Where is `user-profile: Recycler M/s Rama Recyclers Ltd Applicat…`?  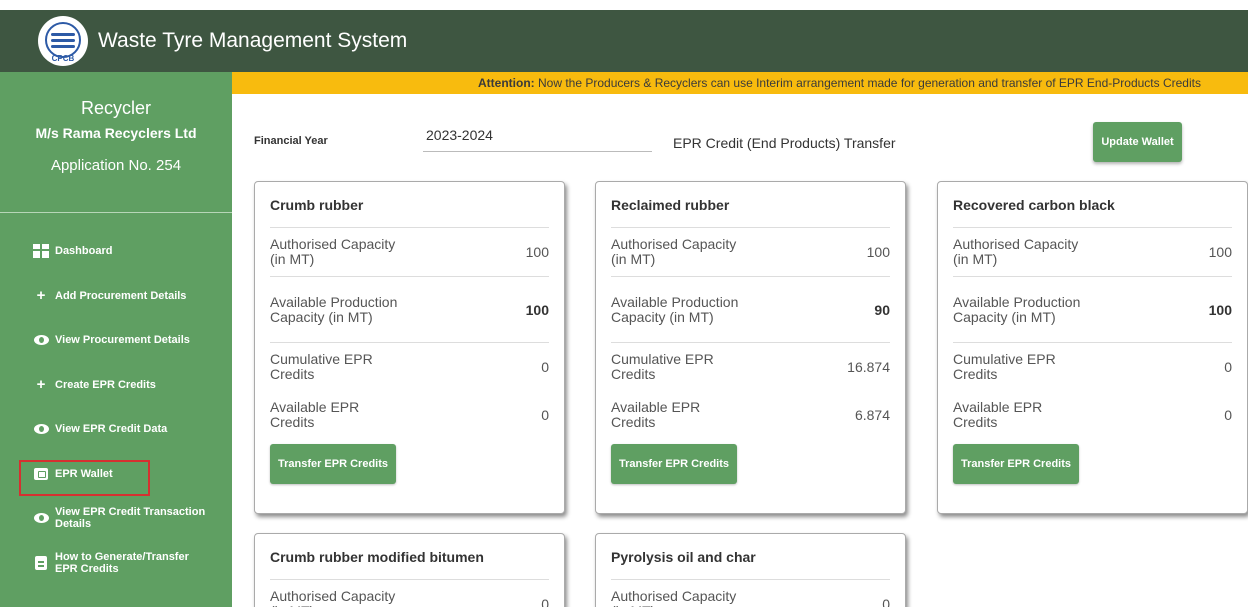
user-profile: Recycler M/s Rama Recyclers Ltd Applicat… is located at coordinates (116, 142).